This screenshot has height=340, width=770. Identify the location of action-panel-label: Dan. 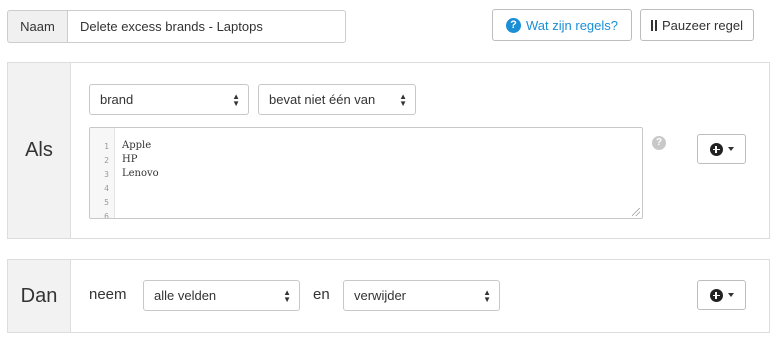
(39, 296).